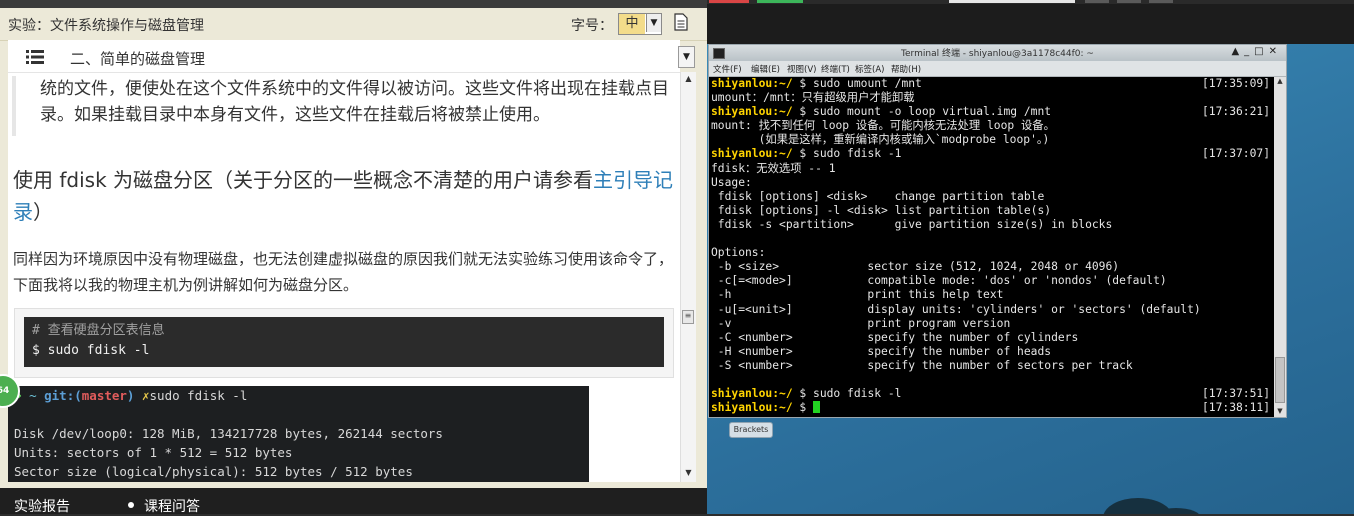 Image resolution: width=1354 pixels, height=516 pixels. Describe the element at coordinates (653, 23) in the screenshot. I see `chevron-down-icon: ▼` at that location.